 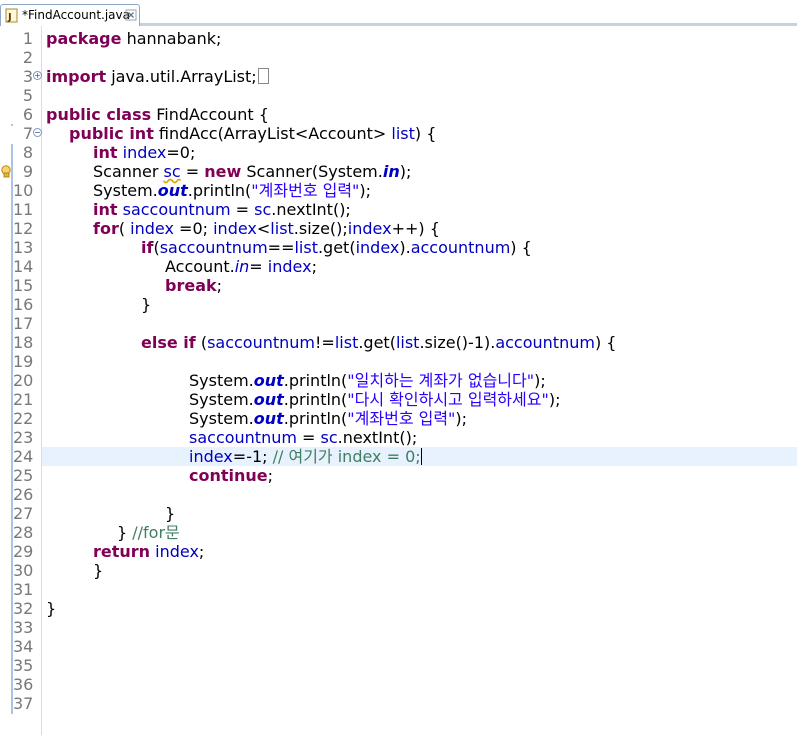 I want to click on line-number: 28, so click(x=23, y=532).